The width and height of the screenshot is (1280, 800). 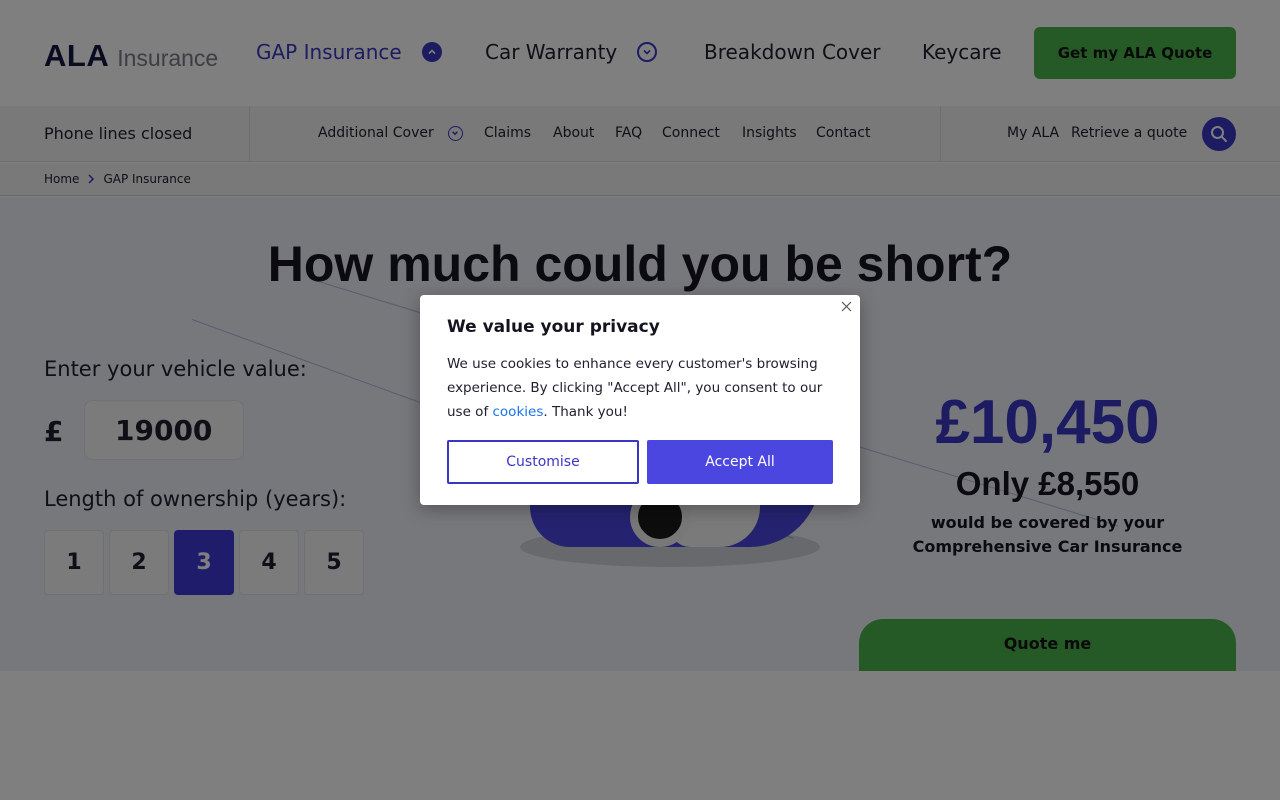 What do you see at coordinates (543, 462) in the screenshot?
I see `customise-button: Customise` at bounding box center [543, 462].